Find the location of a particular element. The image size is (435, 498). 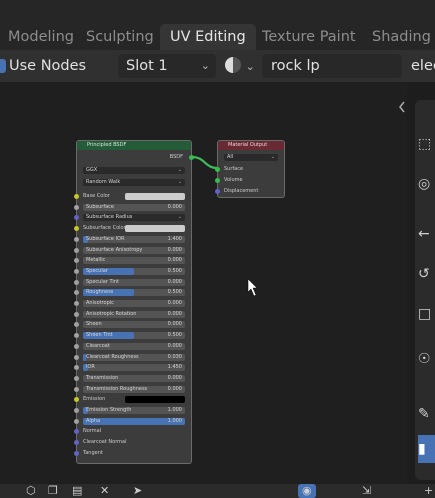

value-slider: Anisotropic Rotation 0.000 is located at coordinates (134, 314).